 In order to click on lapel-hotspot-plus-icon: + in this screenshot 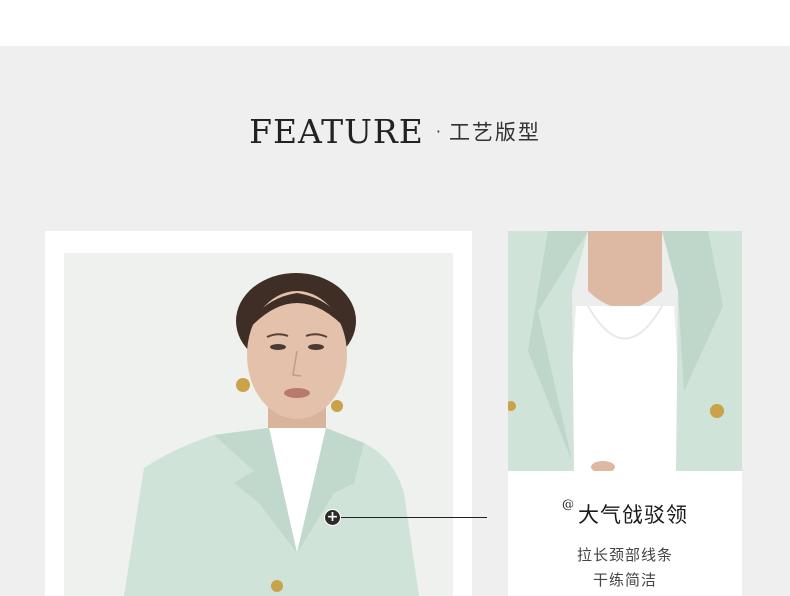, I will do `click(332, 517)`.